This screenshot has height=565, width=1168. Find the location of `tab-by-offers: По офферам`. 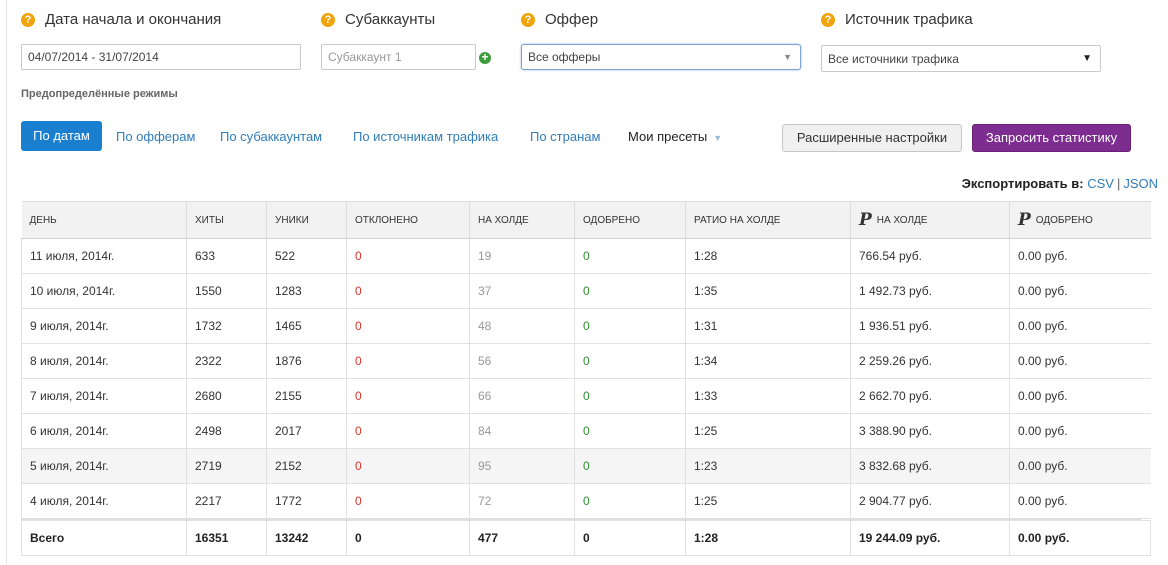

tab-by-offers: По офферам is located at coordinates (155, 136).